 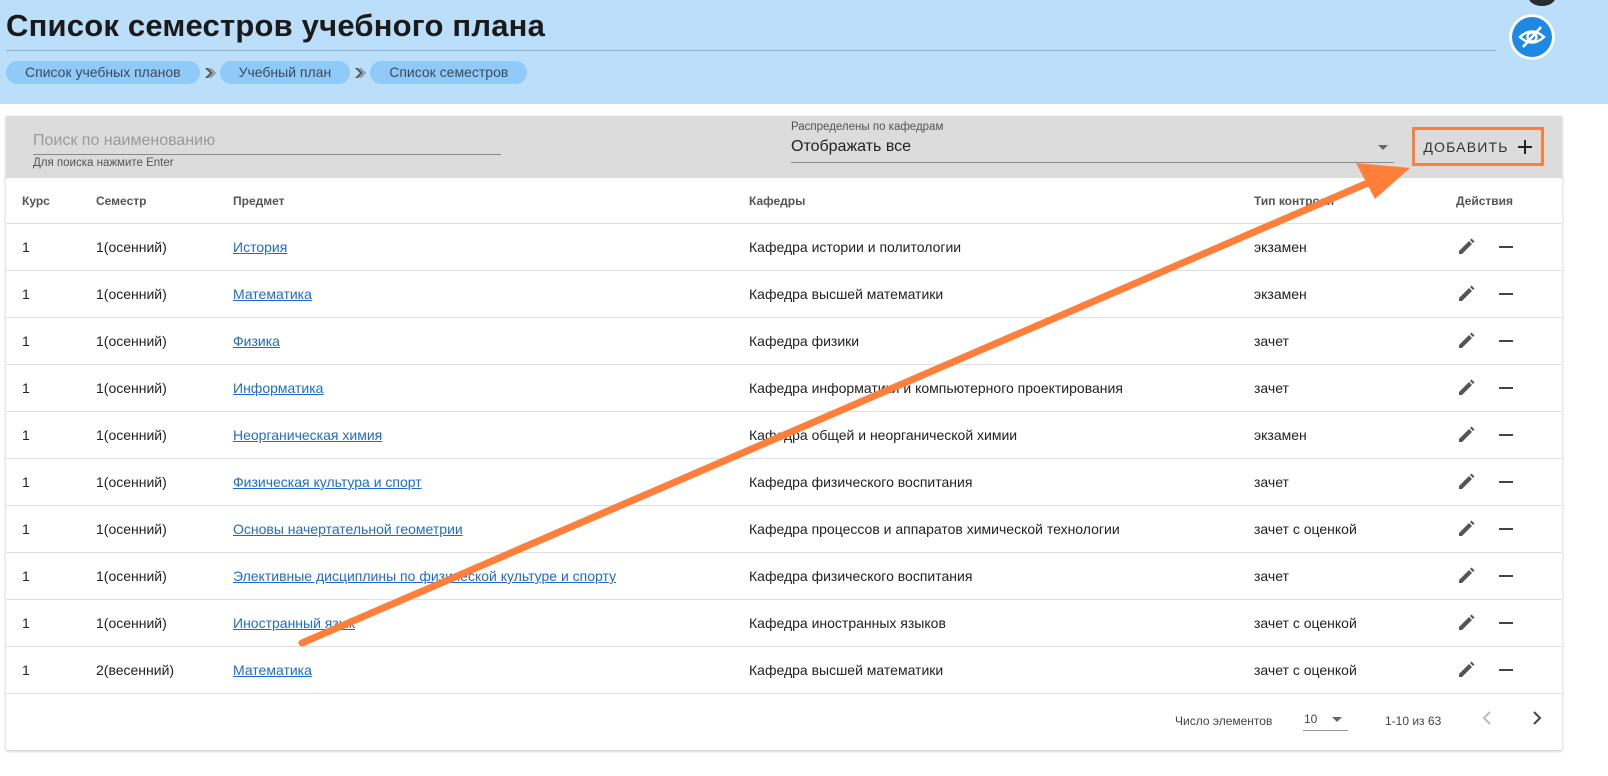 What do you see at coordinates (260, 247) in the screenshot?
I see `subject-link: История` at bounding box center [260, 247].